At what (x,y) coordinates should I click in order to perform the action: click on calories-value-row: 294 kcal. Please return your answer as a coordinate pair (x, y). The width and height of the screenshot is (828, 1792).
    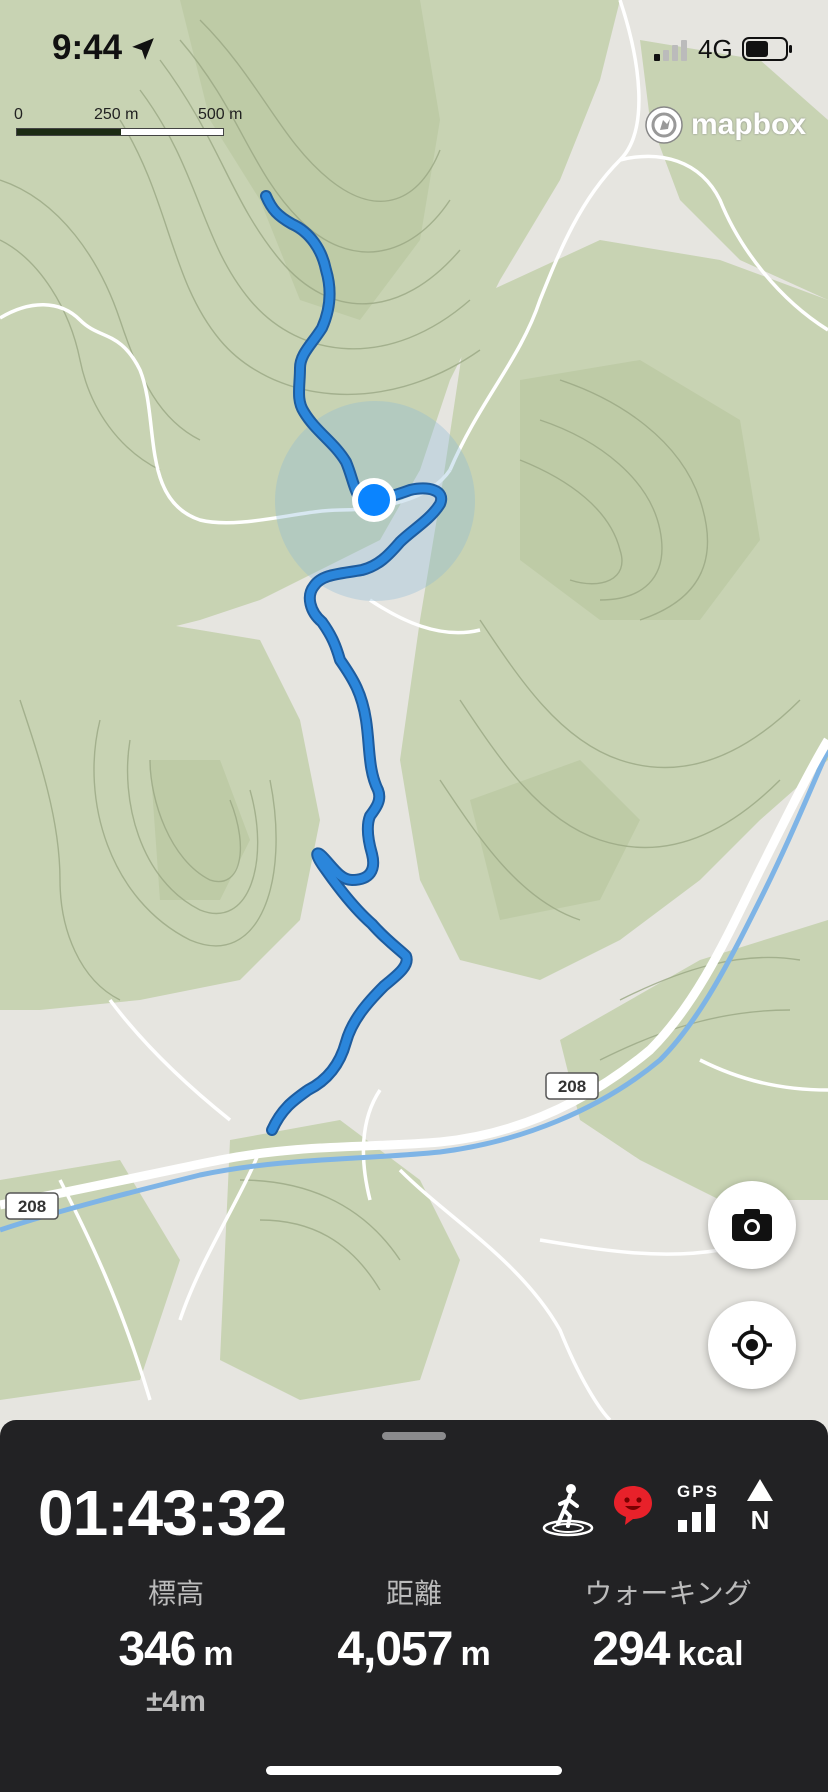
    Looking at the image, I should click on (668, 1649).